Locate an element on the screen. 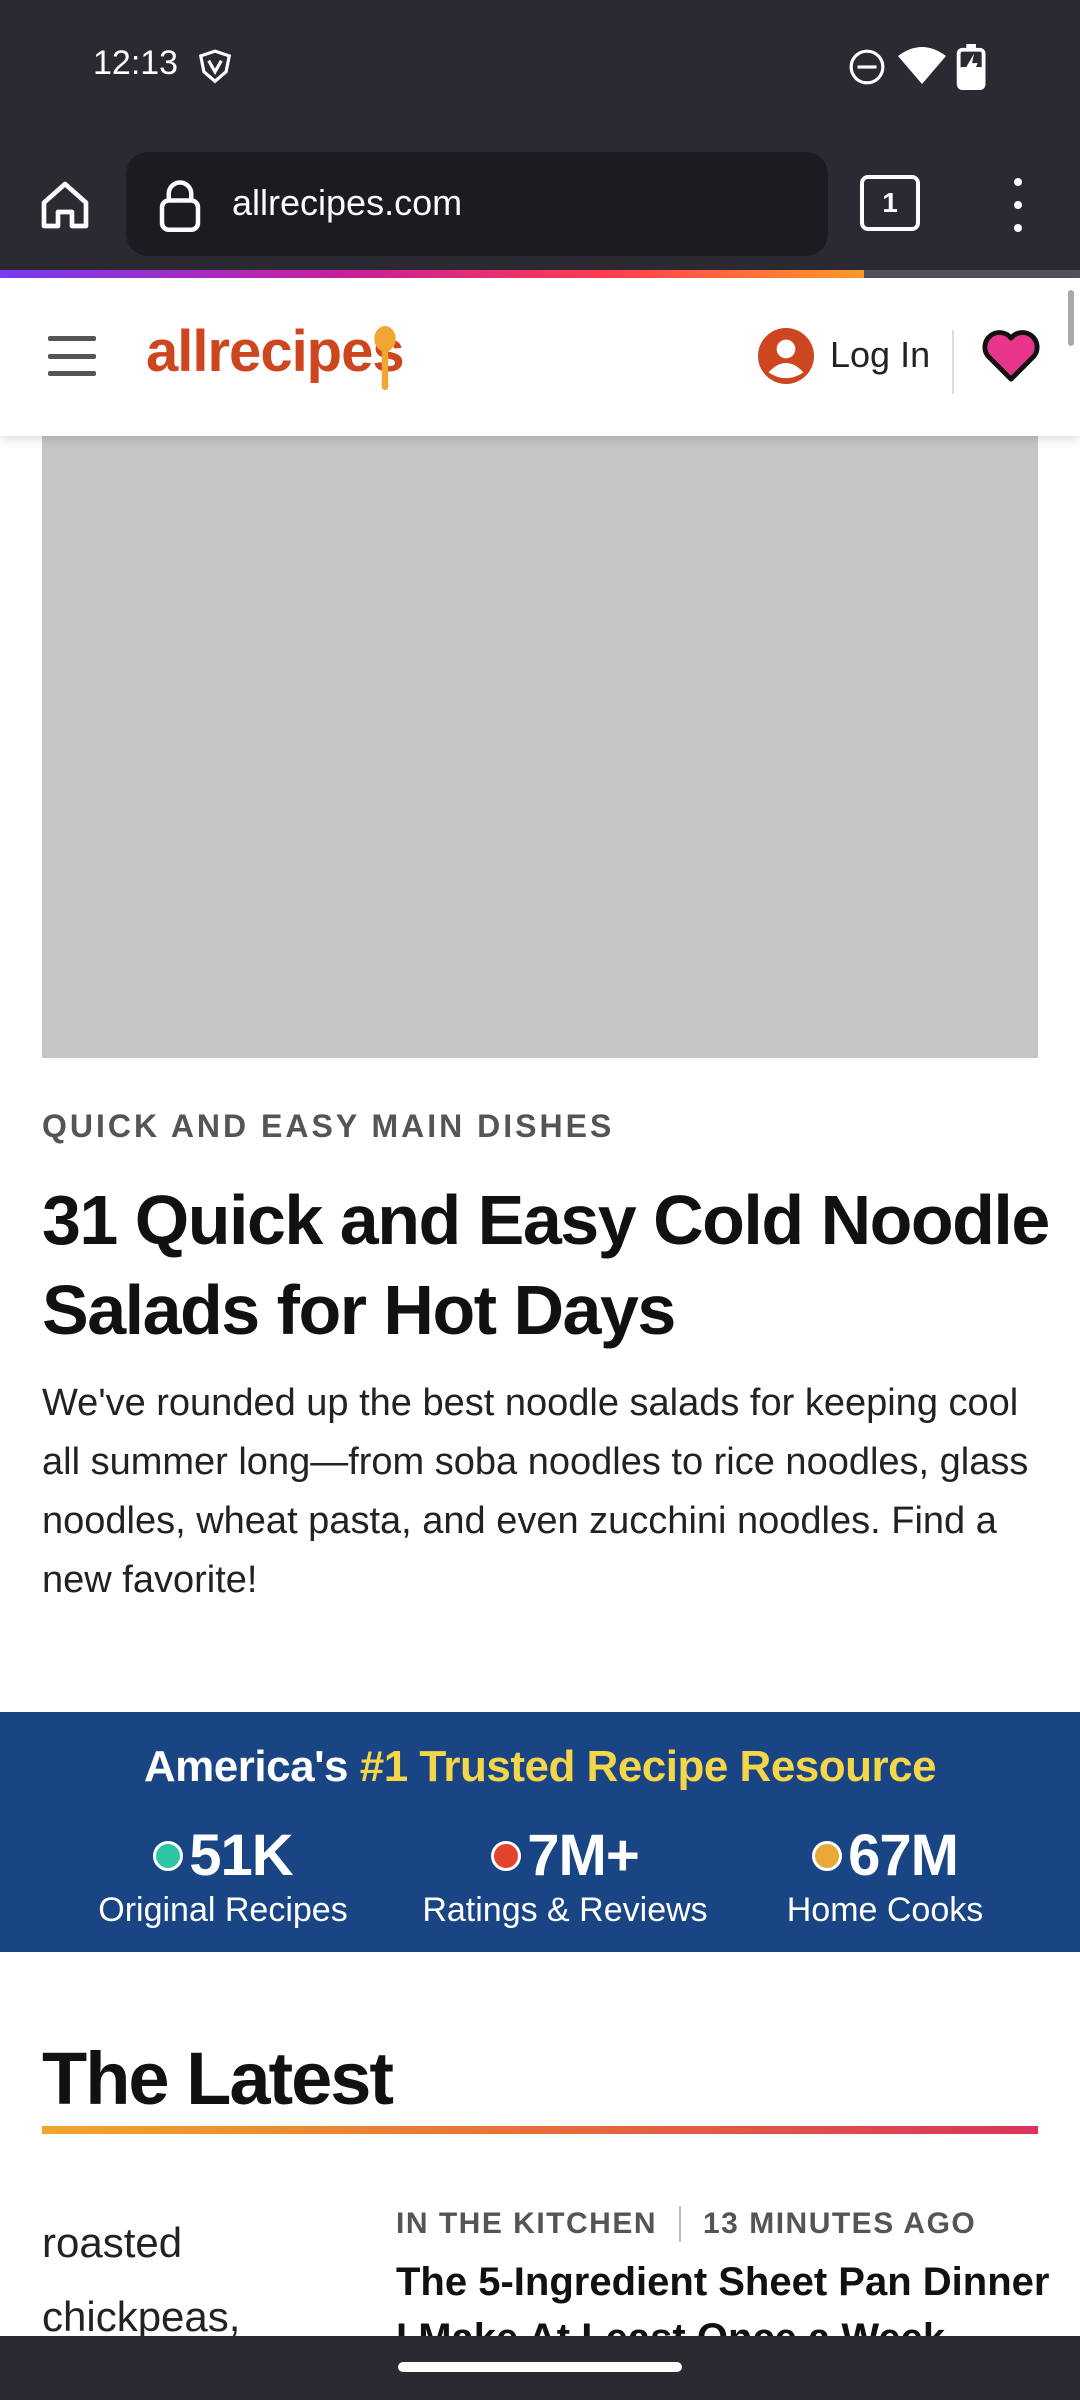 The height and width of the screenshot is (2400, 1080). trust-banner-title: America's #1 Trusted Recipe Resource is located at coordinates (540, 1767).